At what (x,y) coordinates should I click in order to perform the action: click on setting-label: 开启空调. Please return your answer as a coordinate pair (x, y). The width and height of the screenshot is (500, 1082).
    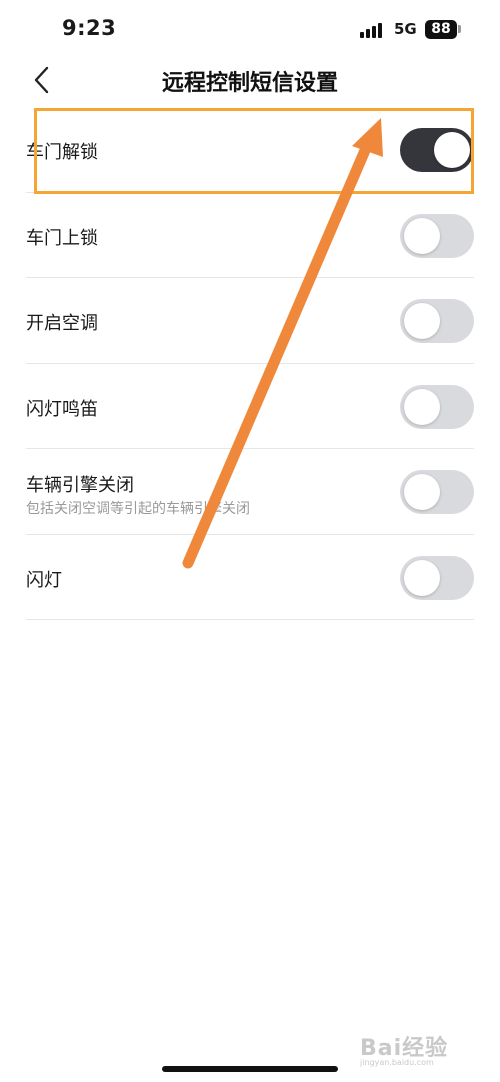
    Looking at the image, I should click on (62, 323).